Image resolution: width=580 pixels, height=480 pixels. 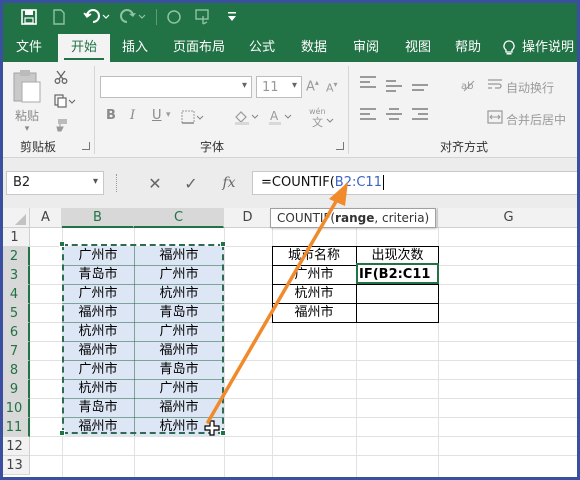 I want to click on annotation-arrow, so click(x=277, y=303).